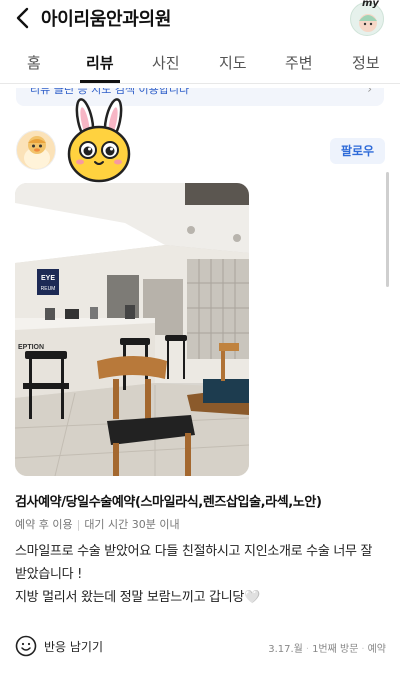 The image size is (400, 675). What do you see at coordinates (74, 646) in the screenshot?
I see `reaction-label: 반응 남기기` at bounding box center [74, 646].